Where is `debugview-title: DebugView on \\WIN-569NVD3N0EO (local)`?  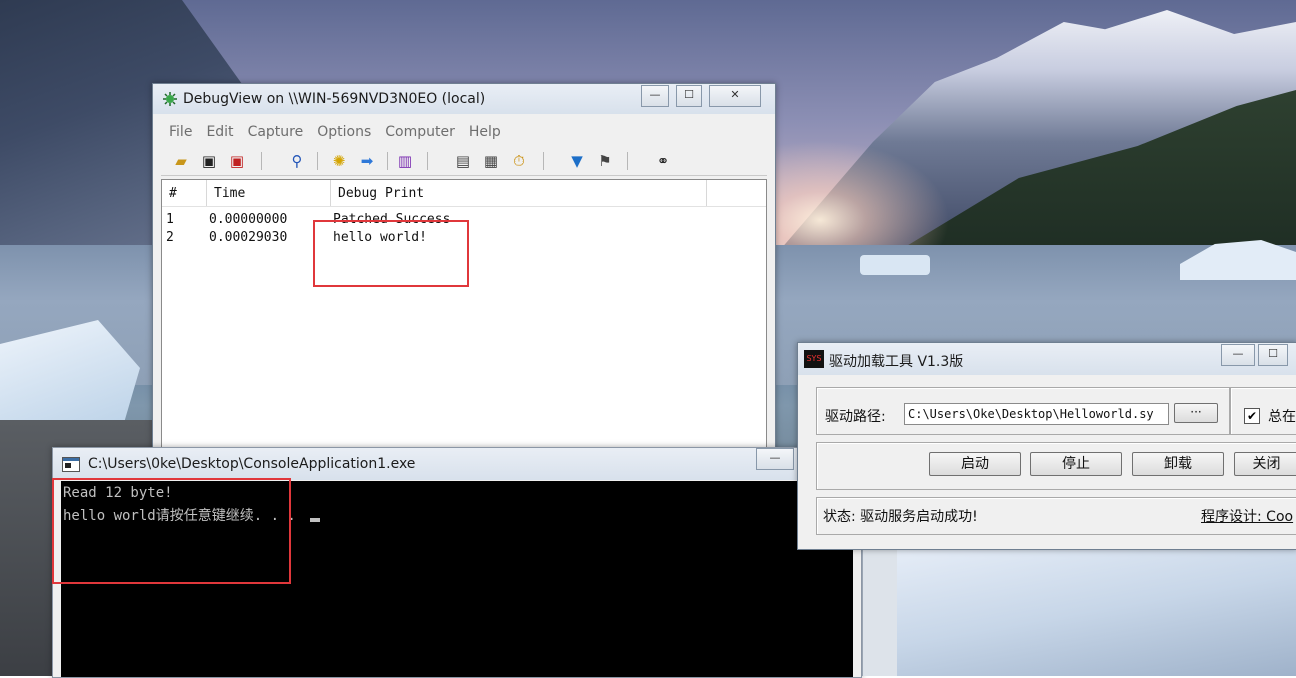
debugview-title: DebugView on \\WIN-569NVD3N0EO (local) is located at coordinates (334, 99).